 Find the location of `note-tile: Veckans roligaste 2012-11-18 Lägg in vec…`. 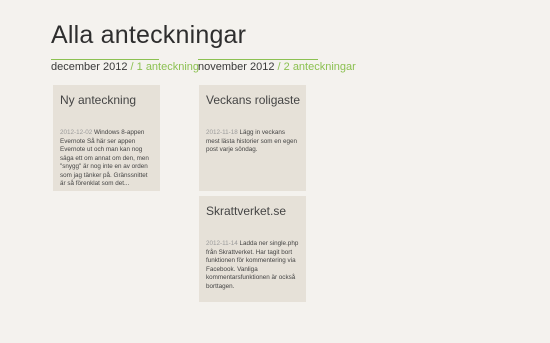

note-tile: Veckans roligaste 2012-11-18 Lägg in vec… is located at coordinates (252, 138).